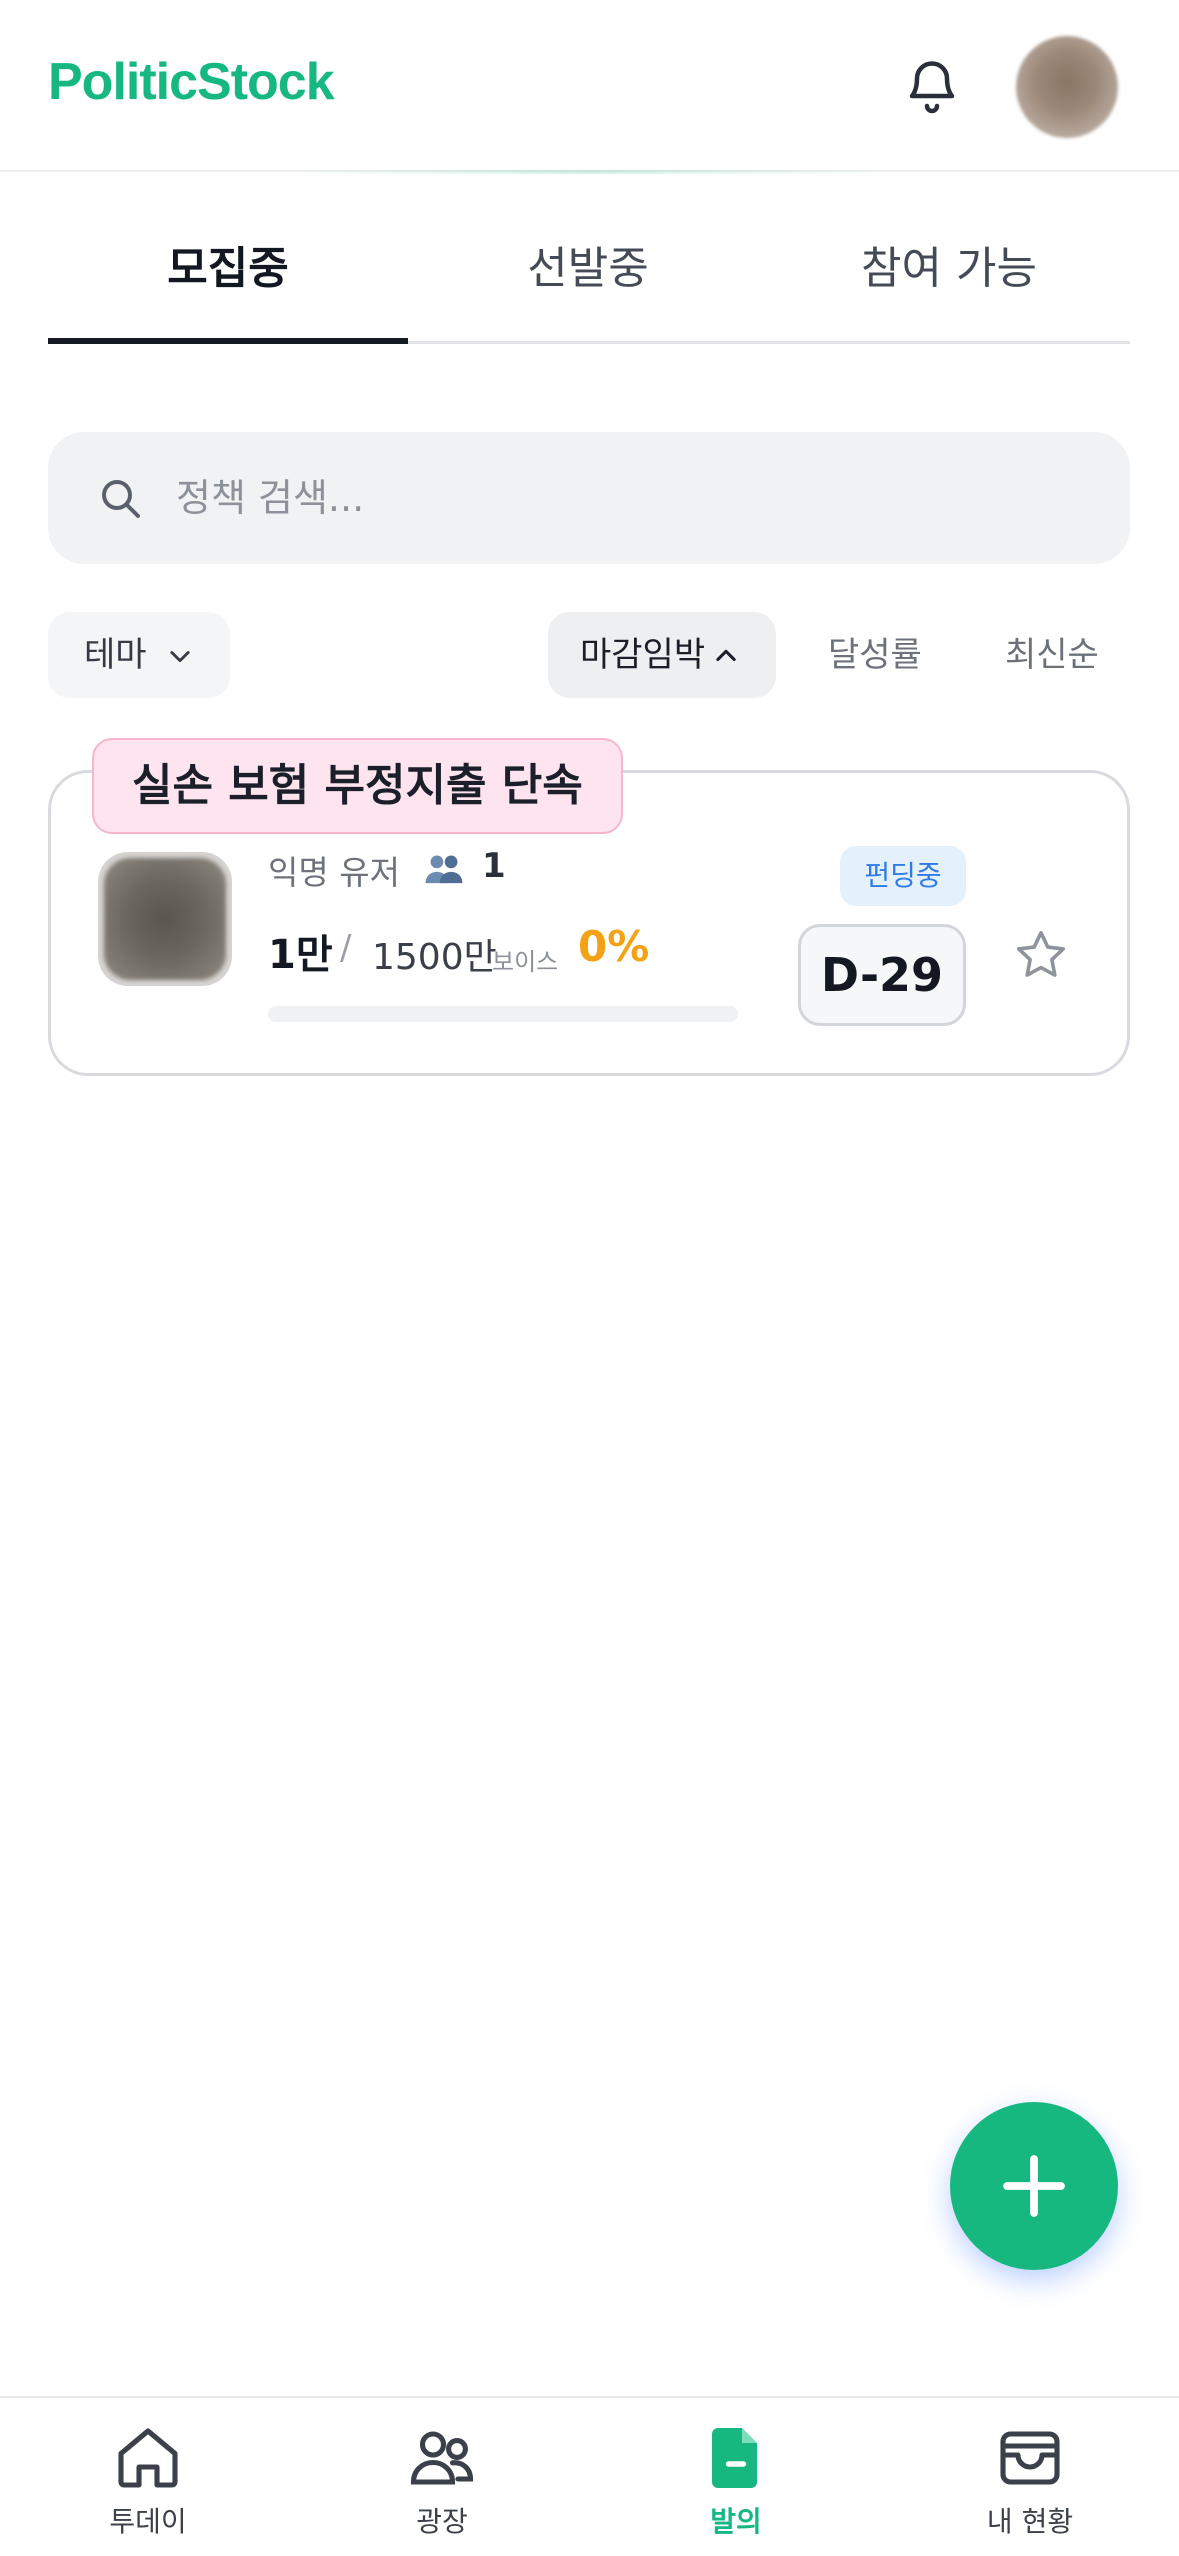 The width and height of the screenshot is (1179, 2556). I want to click on nav-plaza: 광장, so click(442, 2477).